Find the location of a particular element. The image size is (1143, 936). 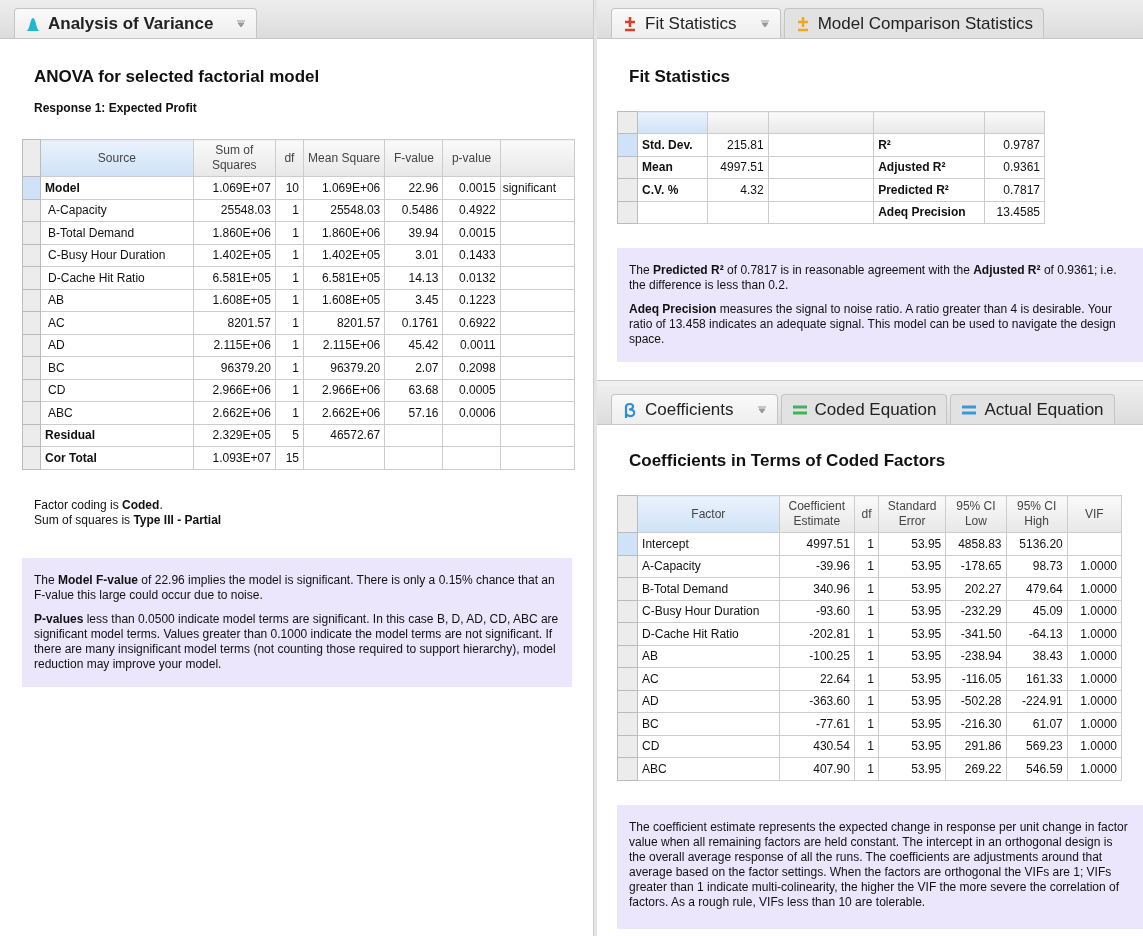

info-paragraph: P-values less than 0.0500 indicate model terms are significant. In this case B, D, AD, CD, ABC are significant model terms. Values greater than 0.1000 indicate the model terms are not significant. If there are many insignificant model terms (not counting those required to support hierarchy), model reduction may improve your model. is located at coordinates (297, 641).